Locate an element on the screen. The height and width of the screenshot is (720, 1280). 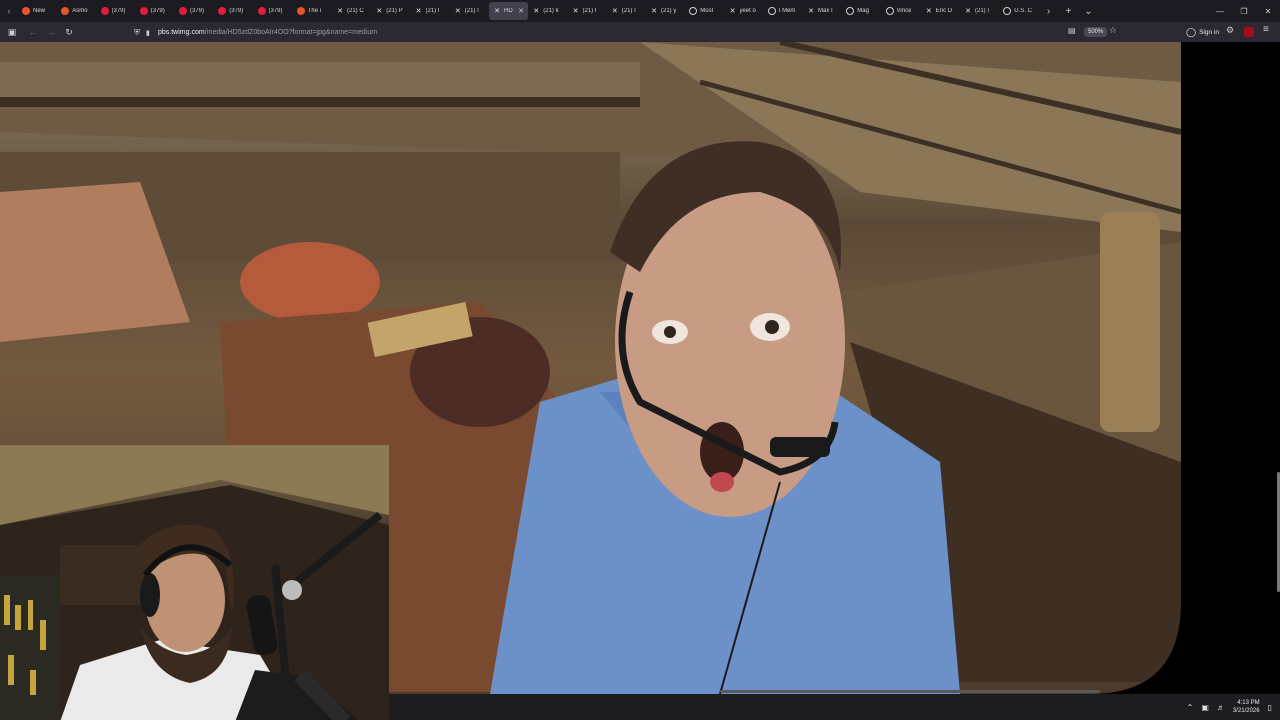
forward-icon: → is located at coordinates (51, 32).